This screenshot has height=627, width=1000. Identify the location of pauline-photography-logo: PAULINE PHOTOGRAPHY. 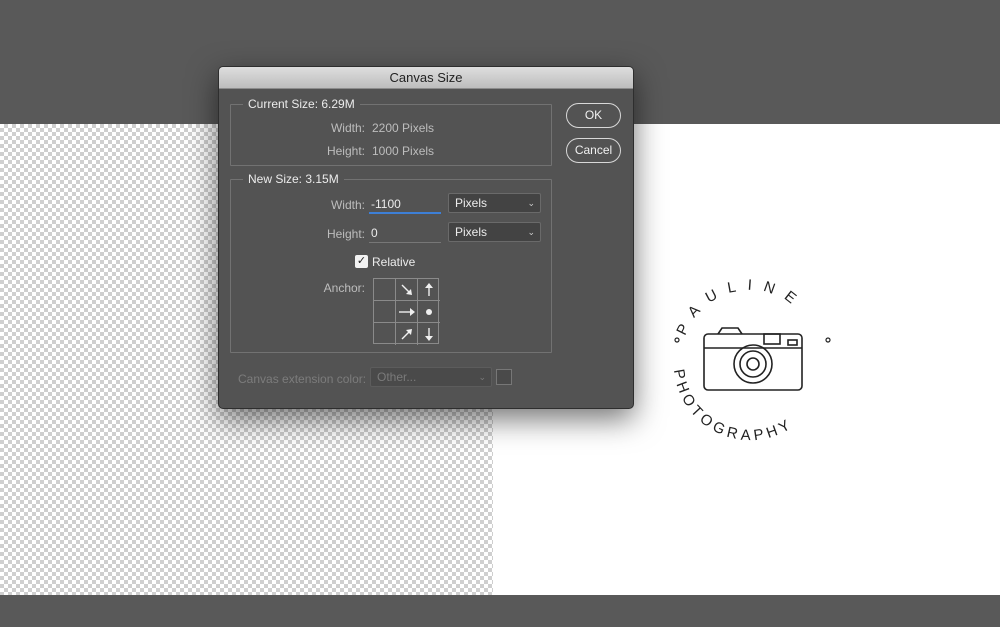
(750, 360).